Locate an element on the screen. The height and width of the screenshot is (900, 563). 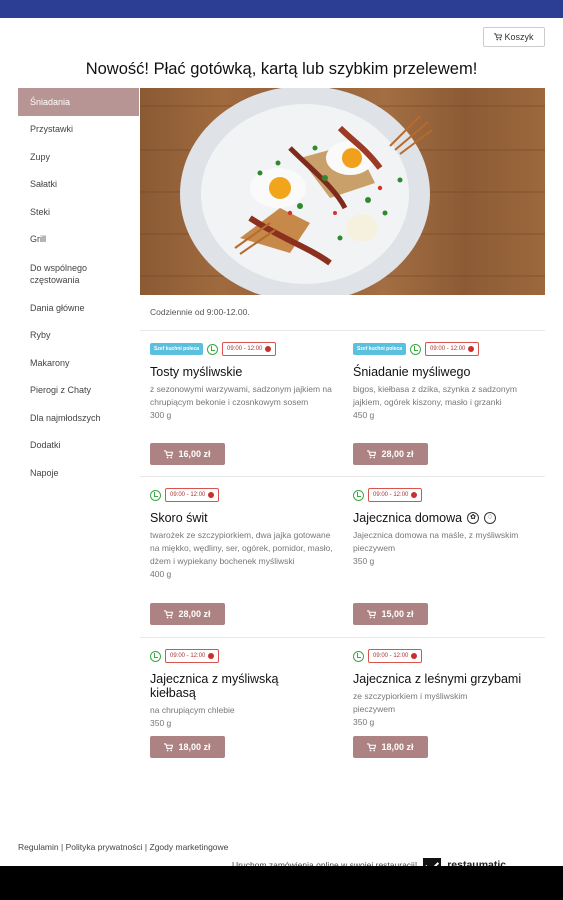
sidebar-item-label: Dodatki is located at coordinates (45, 445).